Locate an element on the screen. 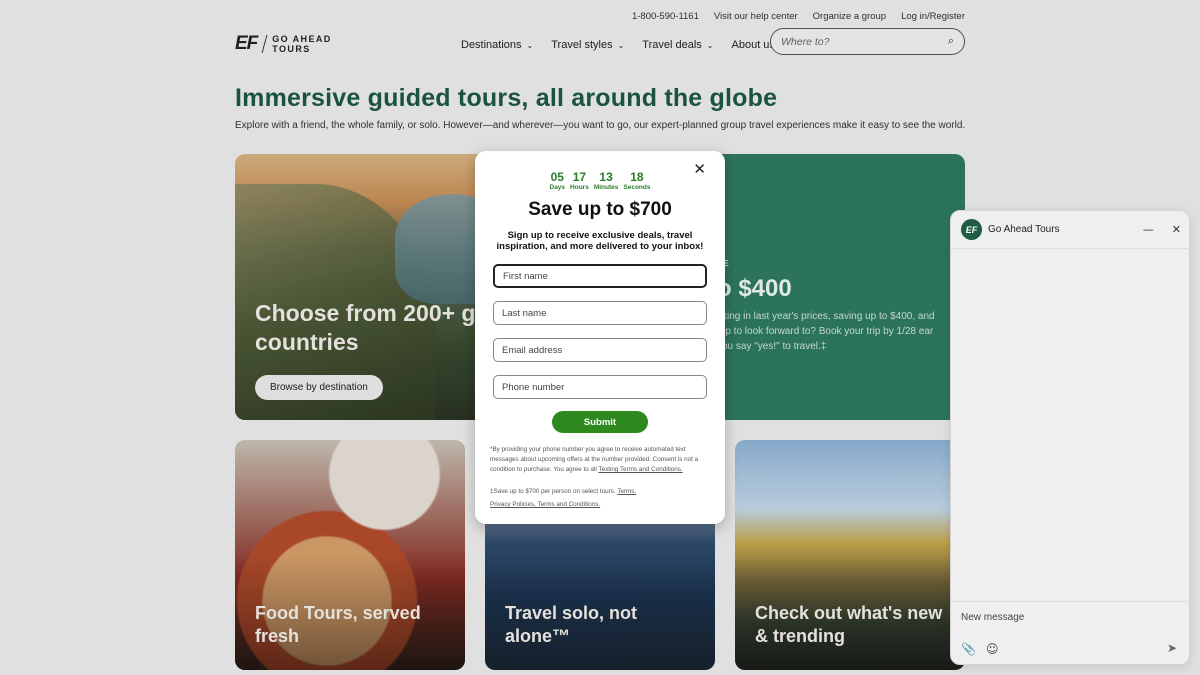  countdown-timer: 05 Days 17 Hours 13 Minutes 18 Seconds is located at coordinates (600, 181).